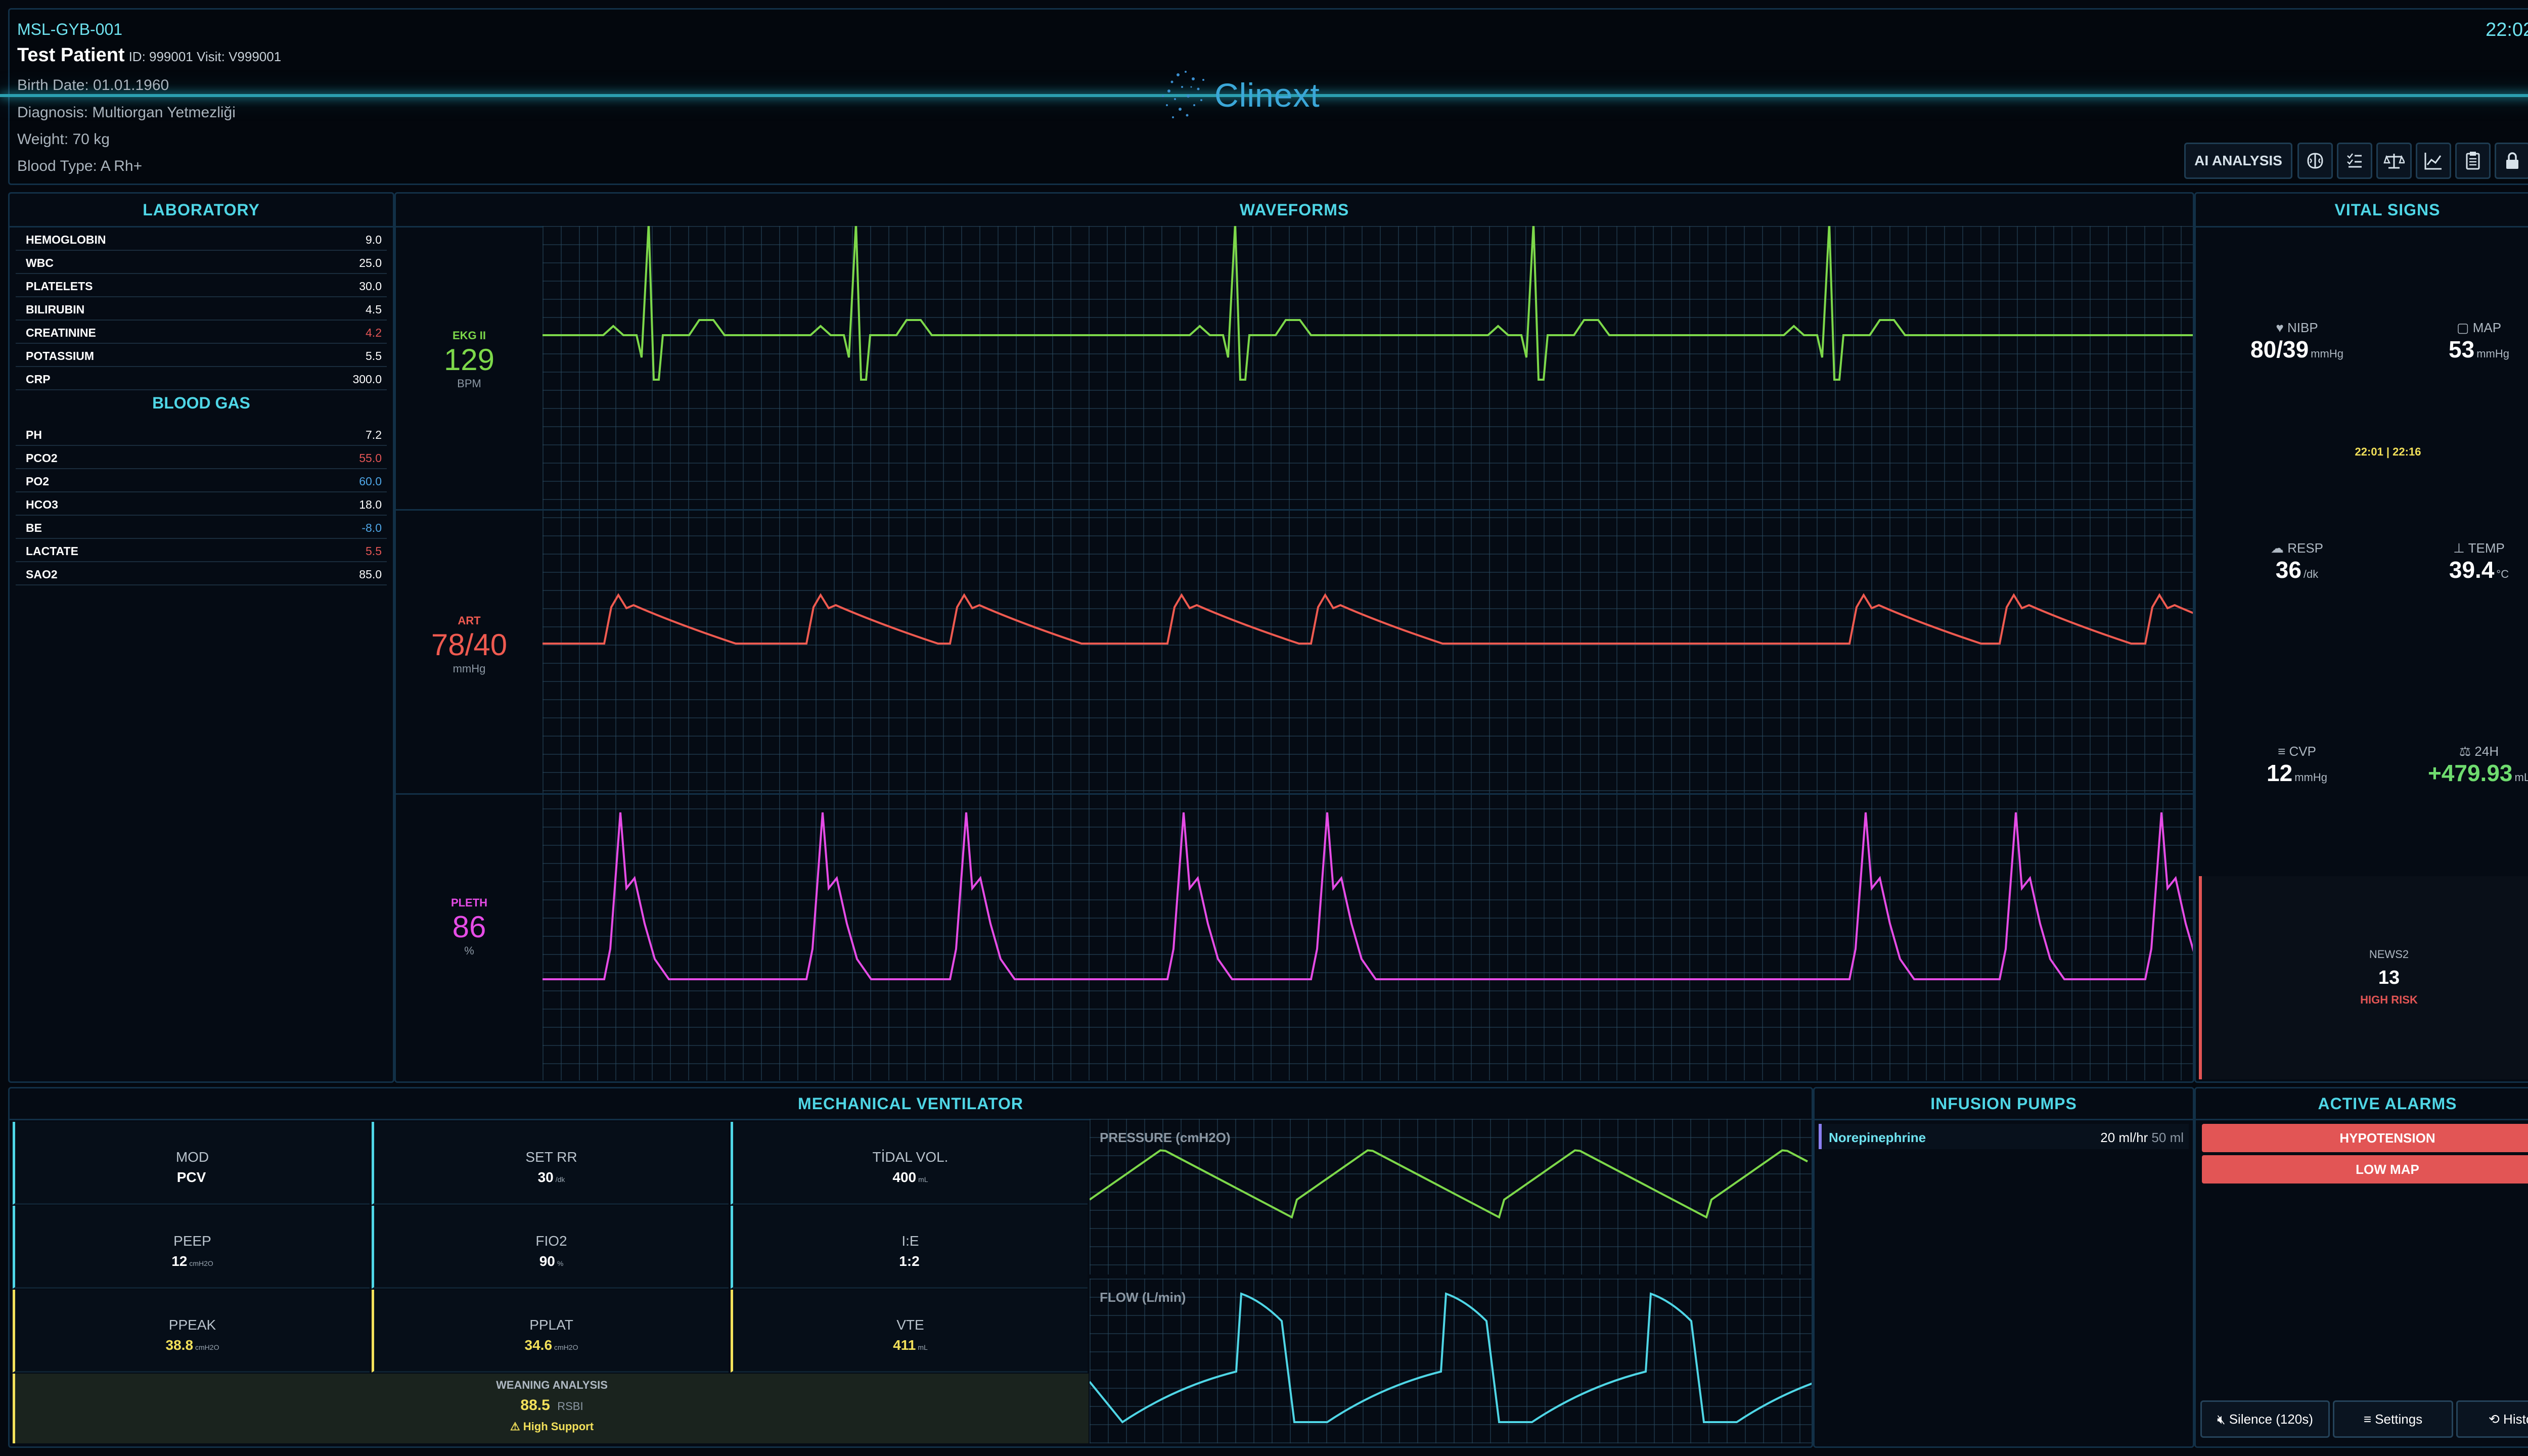 Image resolution: width=2528 pixels, height=1456 pixels. I want to click on vent-setting-label: SET RR, so click(551, 1157).